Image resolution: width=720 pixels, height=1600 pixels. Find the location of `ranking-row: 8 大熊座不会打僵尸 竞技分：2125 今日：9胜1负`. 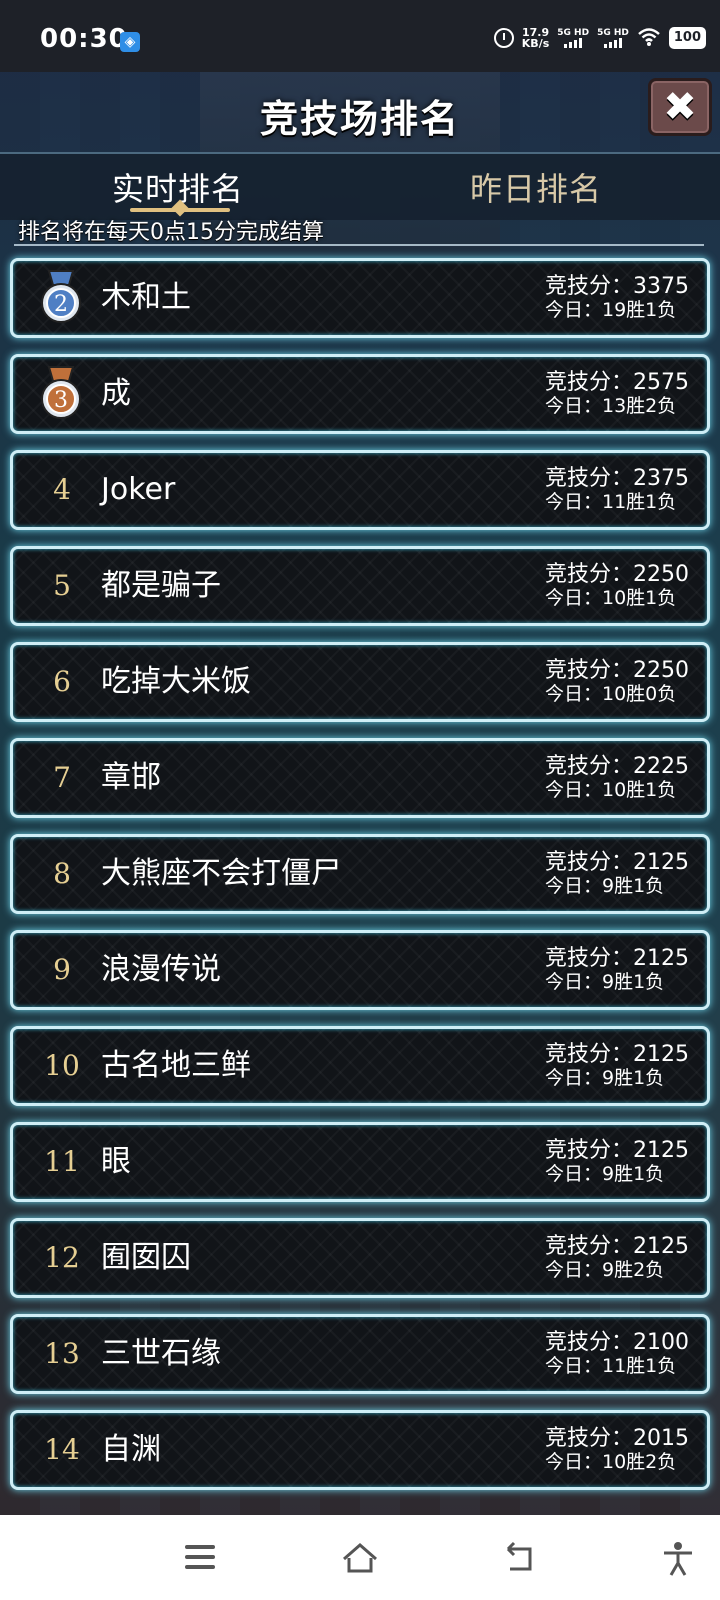

ranking-row: 8 大熊座不会打僵尸 竞技分：2125 今日：9胜1负 is located at coordinates (360, 874).